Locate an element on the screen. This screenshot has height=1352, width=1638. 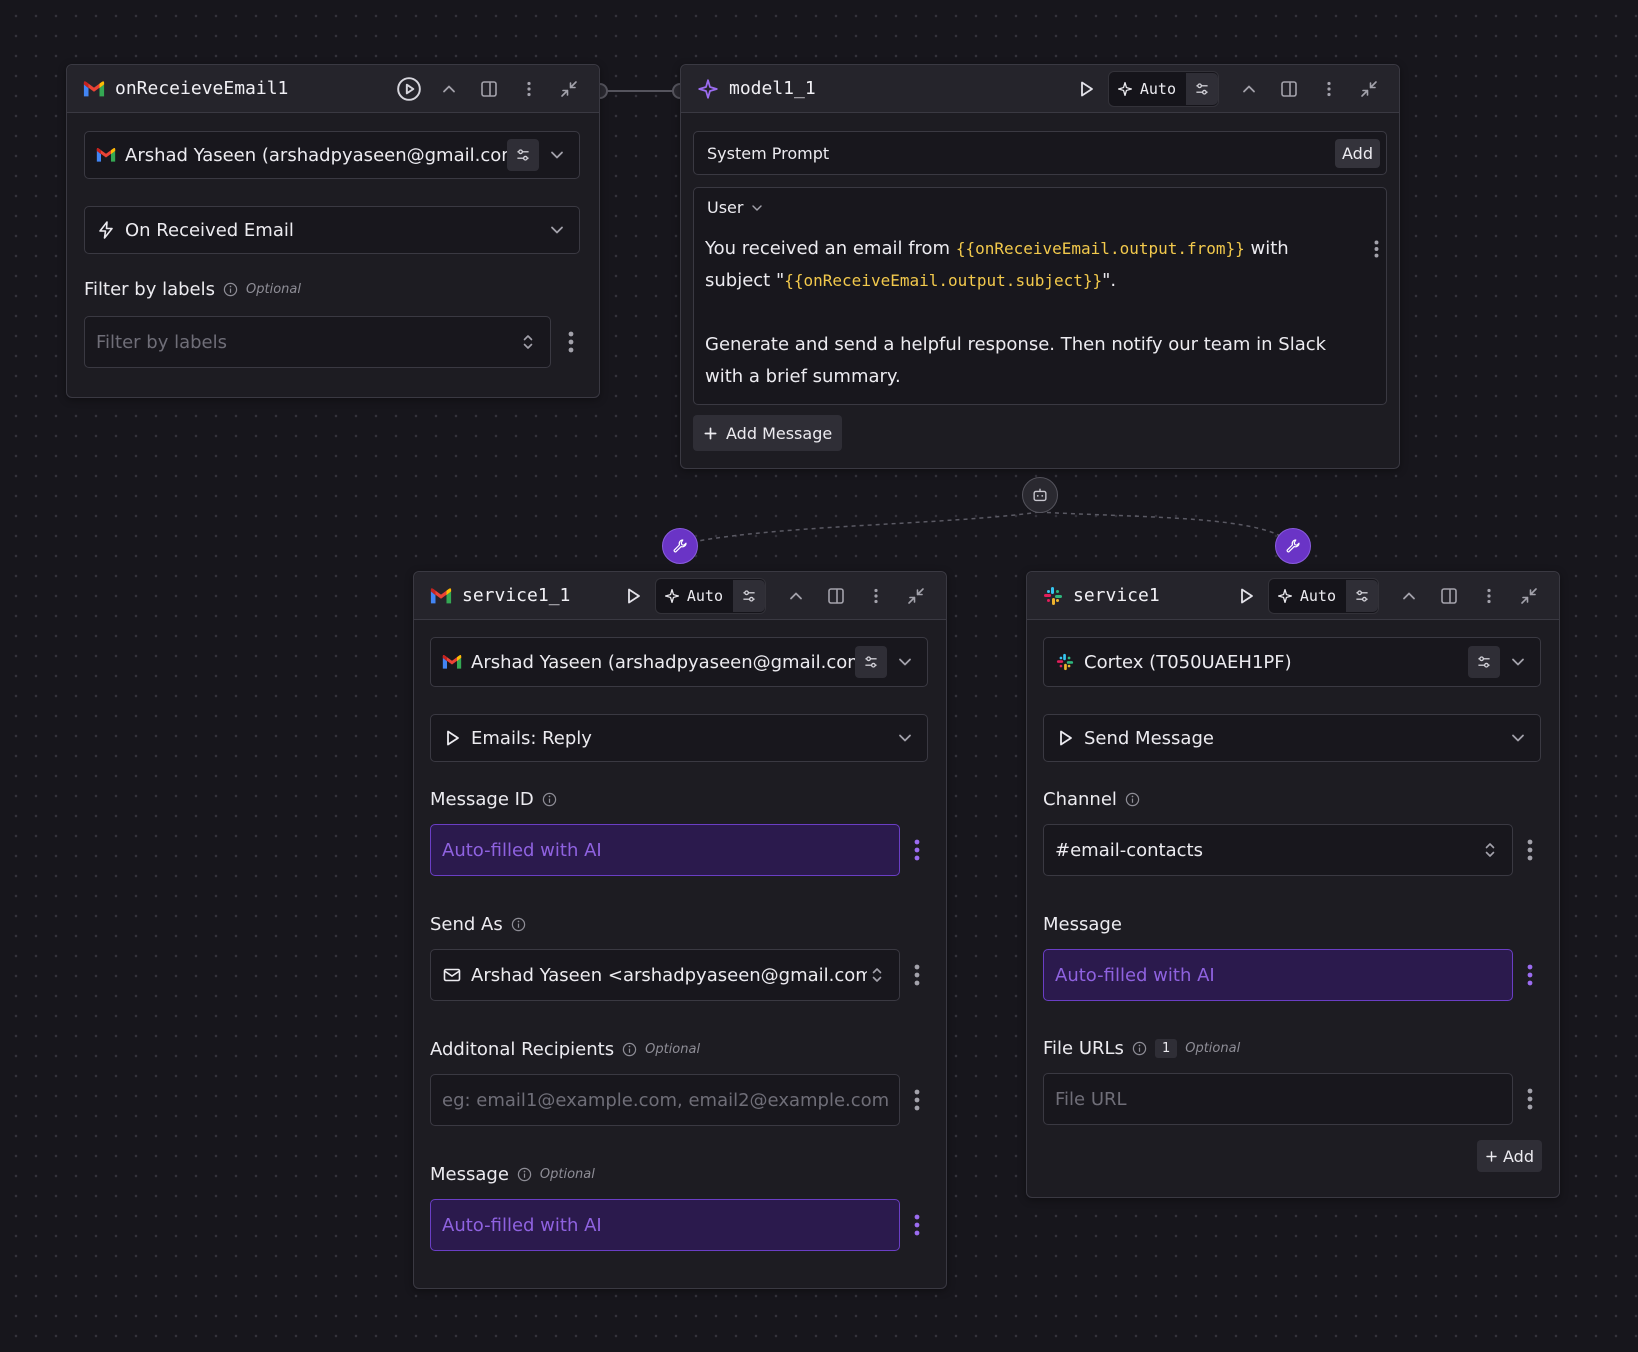
filter-options-icon is located at coordinates (571, 342).